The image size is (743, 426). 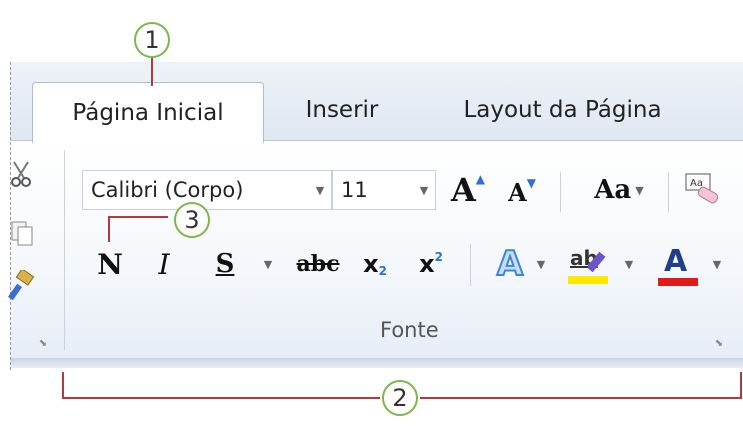 I want to click on ribbon-bottom-edge, so click(x=376, y=363).